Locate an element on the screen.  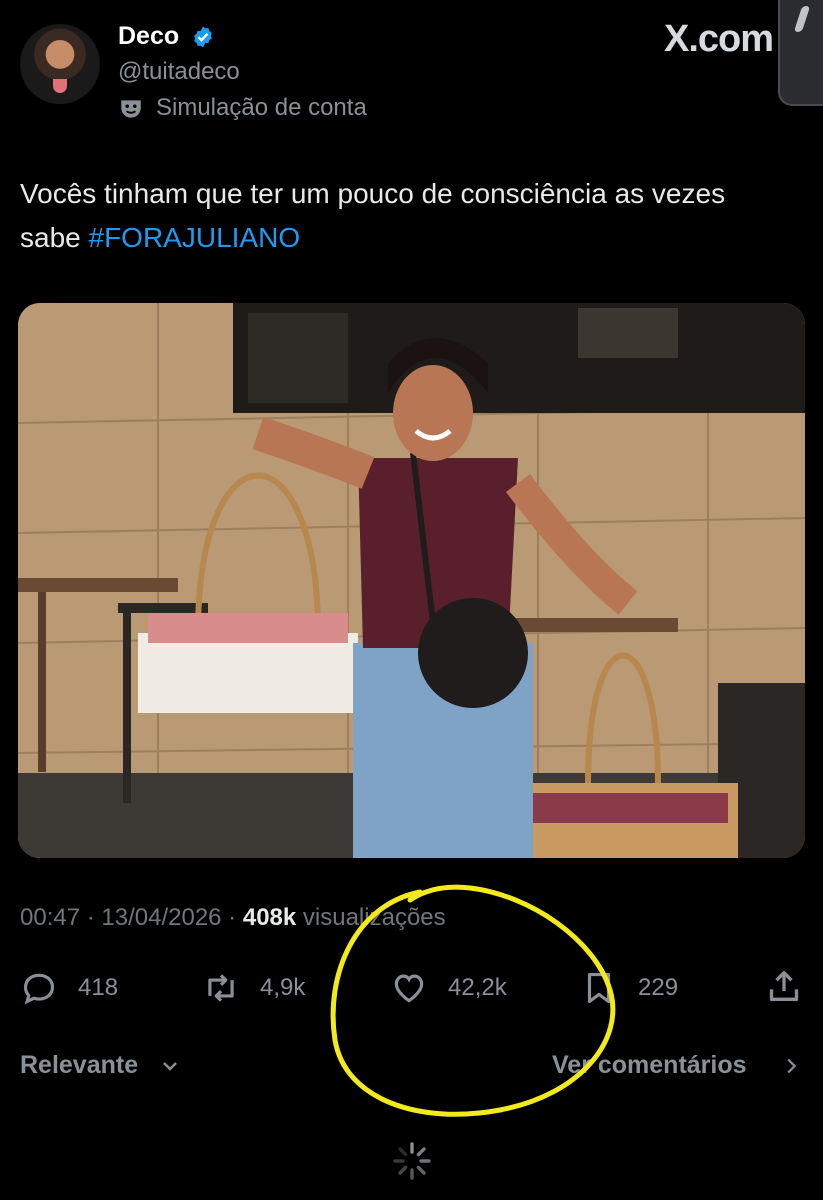
reply-icon is located at coordinates (39, 989).